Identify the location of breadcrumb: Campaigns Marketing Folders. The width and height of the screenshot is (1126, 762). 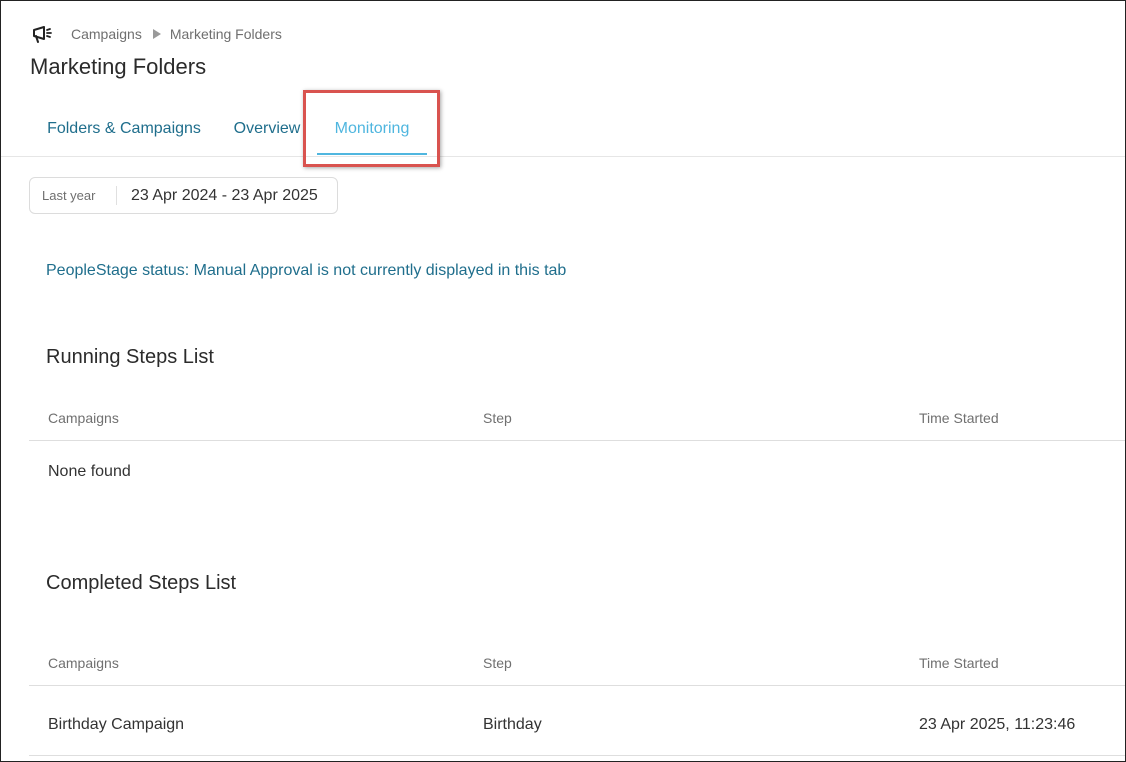
(156, 34).